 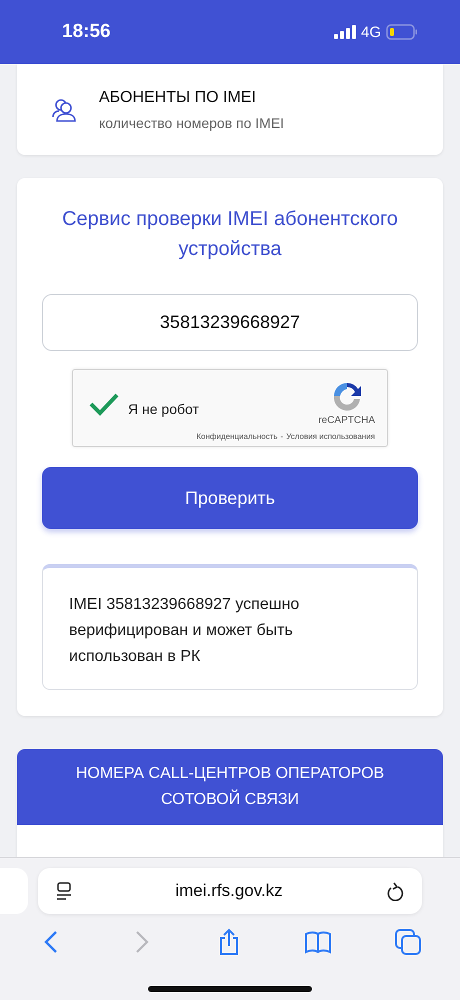 I want to click on recaptcha-logo-icon, so click(x=347, y=396).